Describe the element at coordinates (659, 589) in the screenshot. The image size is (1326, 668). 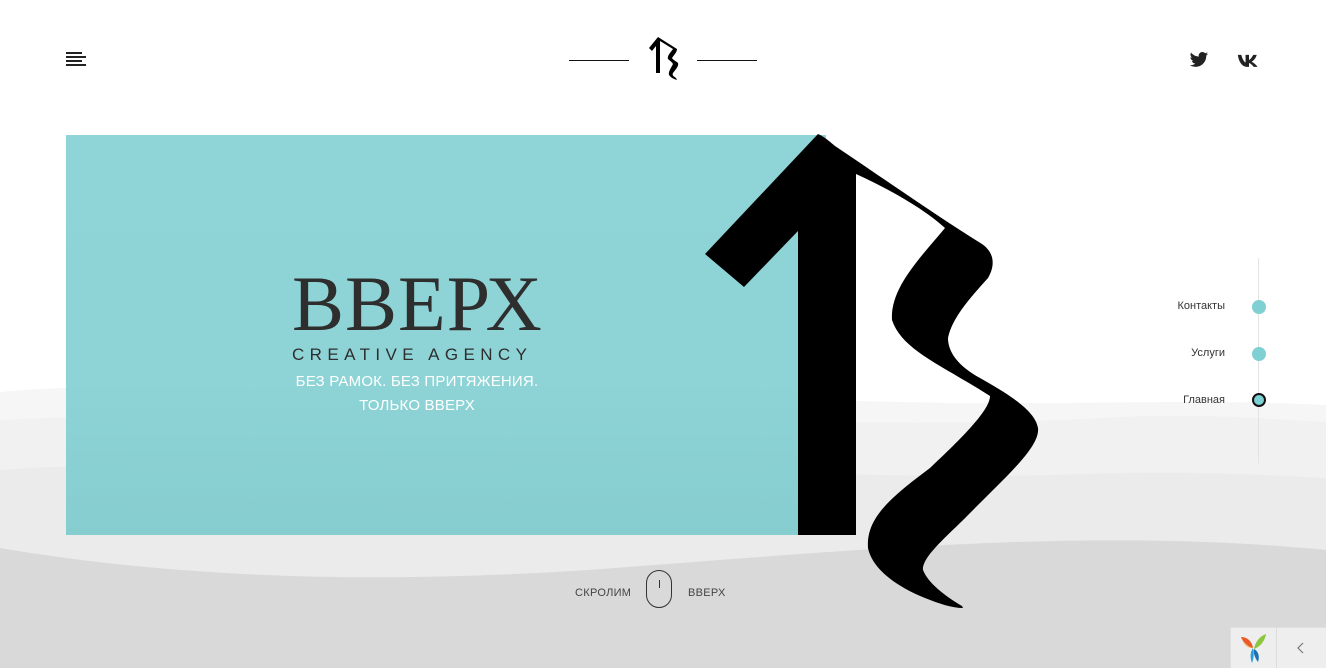
I see `scroll-mouse-icon` at that location.